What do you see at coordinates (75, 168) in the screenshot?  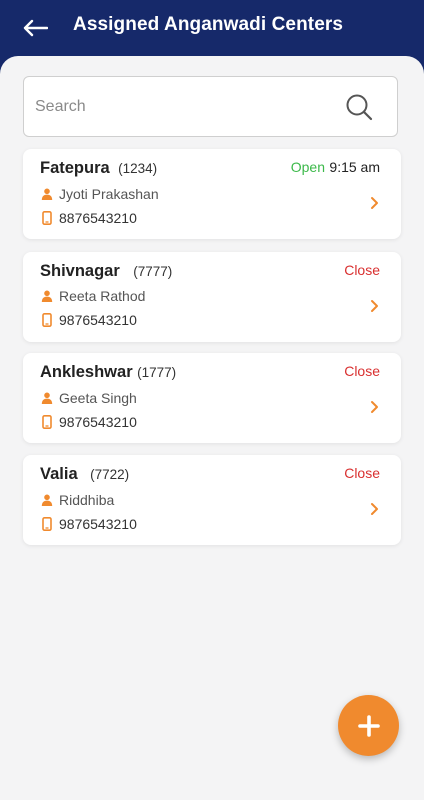 I see `center-name: Fatepura` at bounding box center [75, 168].